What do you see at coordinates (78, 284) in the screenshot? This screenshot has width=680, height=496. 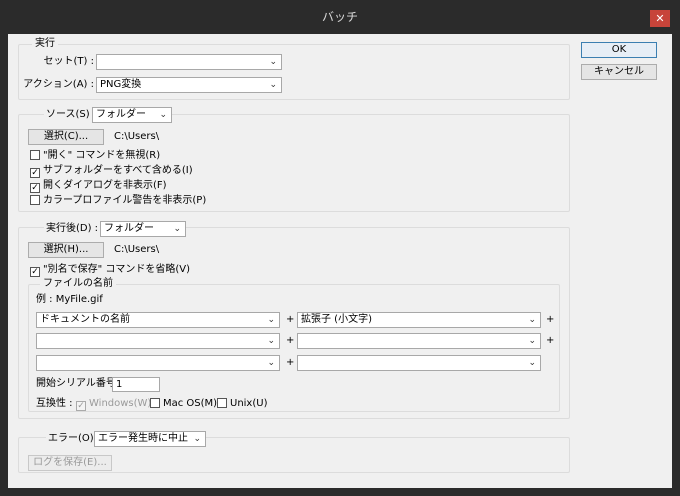 I see `file-naming-legend: ファイルの名前` at bounding box center [78, 284].